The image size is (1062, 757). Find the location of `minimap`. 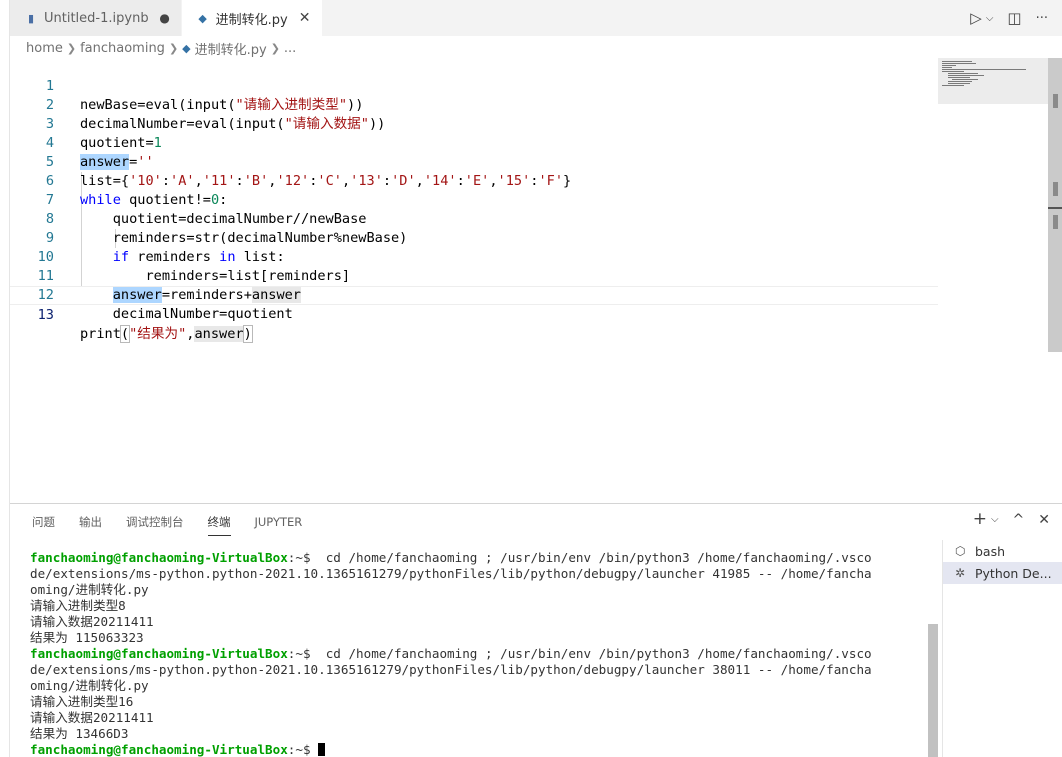

minimap is located at coordinates (993, 81).